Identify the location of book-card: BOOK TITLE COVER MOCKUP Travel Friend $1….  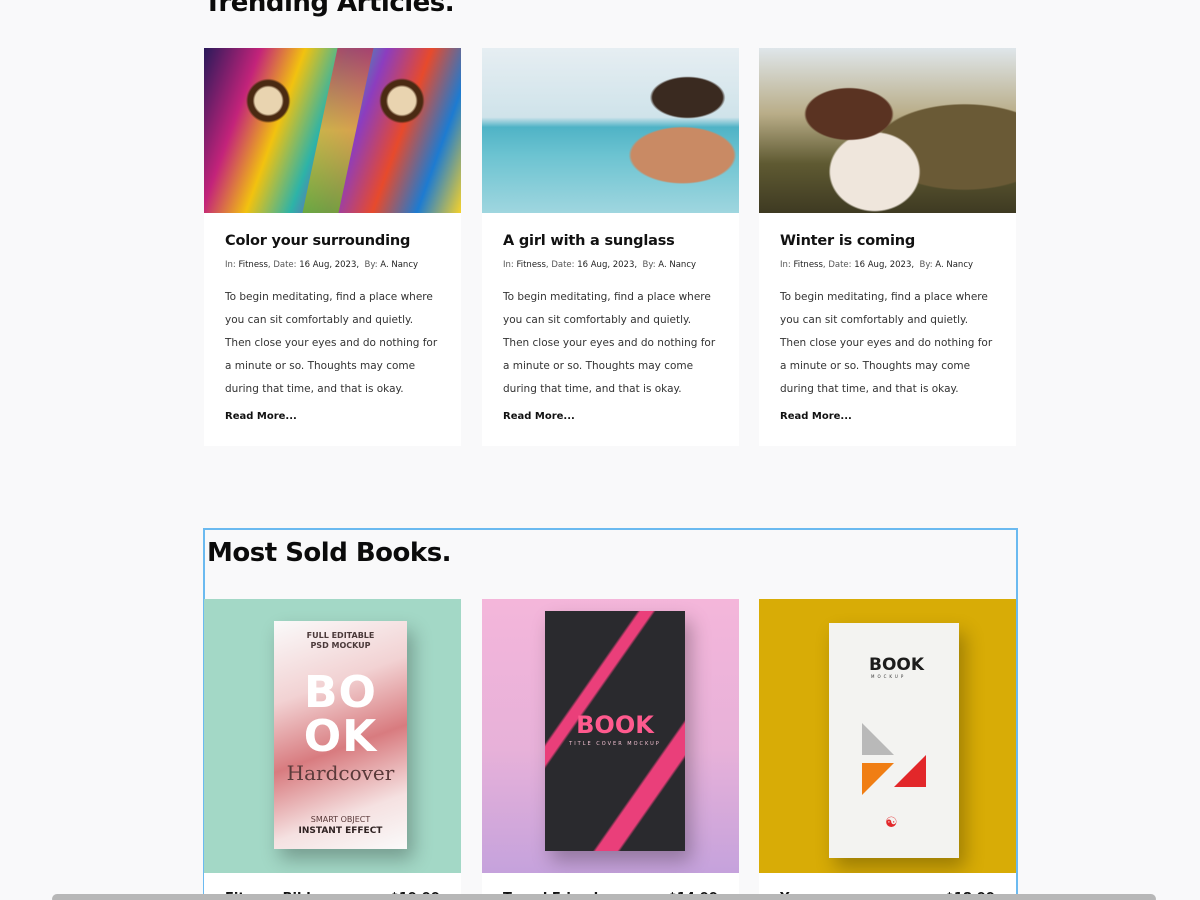
(610, 749).